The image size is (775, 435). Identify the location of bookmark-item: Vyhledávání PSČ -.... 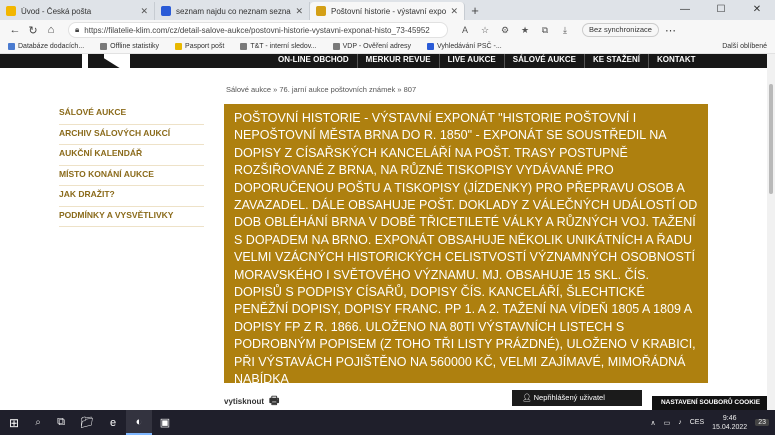
(464, 46).